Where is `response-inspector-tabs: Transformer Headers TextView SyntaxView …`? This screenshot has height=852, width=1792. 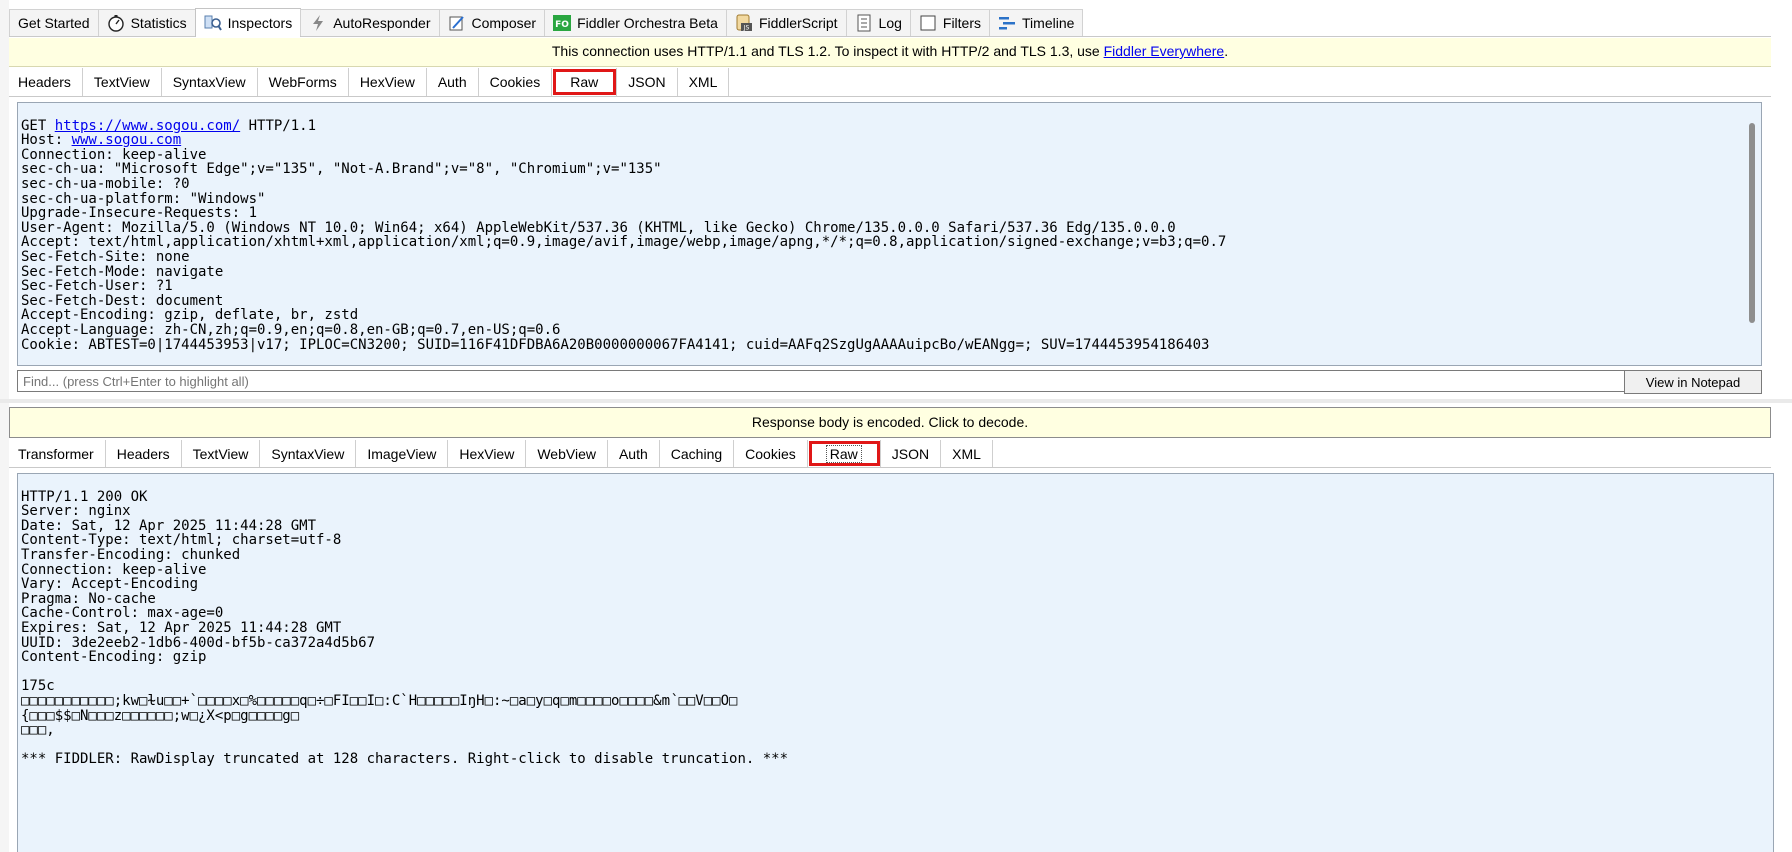 response-inspector-tabs: Transformer Headers TextView SyntaxView … is located at coordinates (890, 454).